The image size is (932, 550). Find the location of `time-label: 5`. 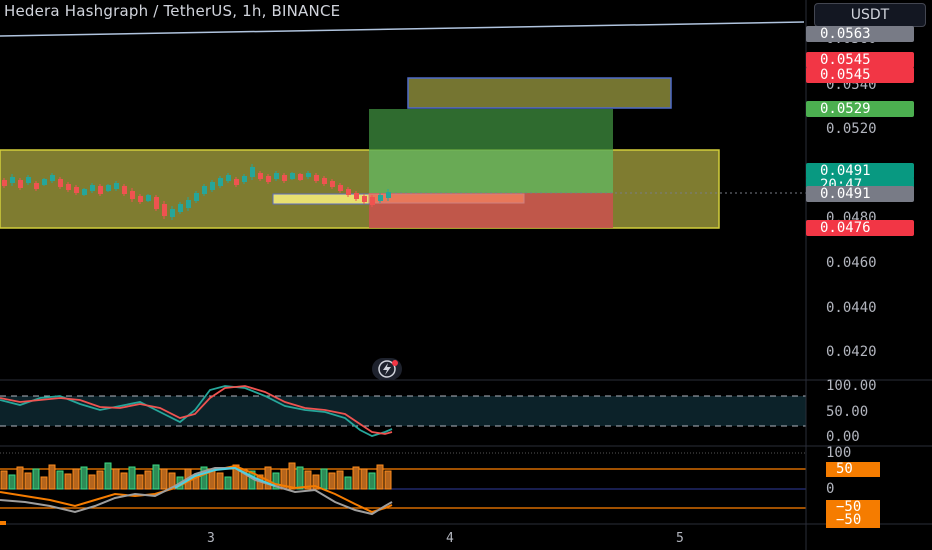

time-label: 5 is located at coordinates (680, 538).